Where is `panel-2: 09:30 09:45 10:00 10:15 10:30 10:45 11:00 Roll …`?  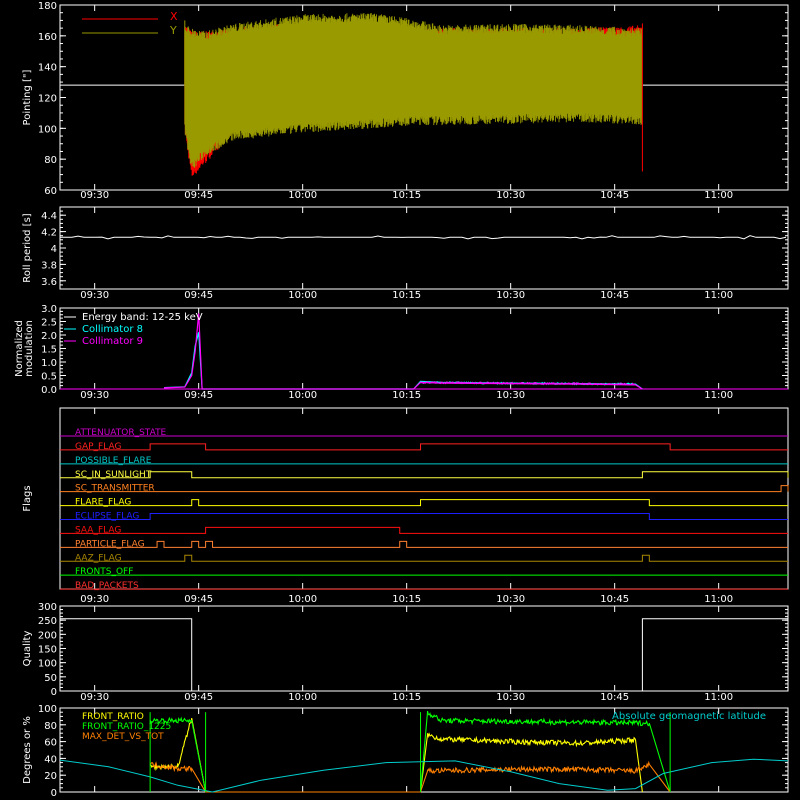
panel-2: 09:30 09:45 10:00 10:15 10:30 10:45 11:00 Roll … is located at coordinates (405, 253).